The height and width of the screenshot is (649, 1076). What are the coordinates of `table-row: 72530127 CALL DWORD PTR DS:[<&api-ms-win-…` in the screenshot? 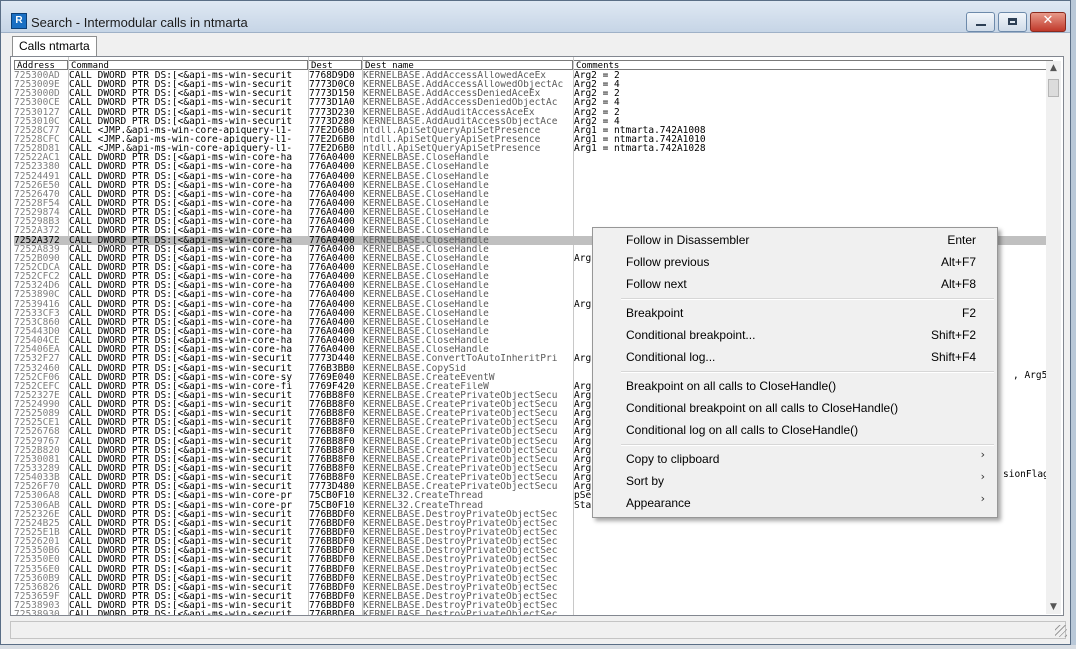 It's located at (534, 112).